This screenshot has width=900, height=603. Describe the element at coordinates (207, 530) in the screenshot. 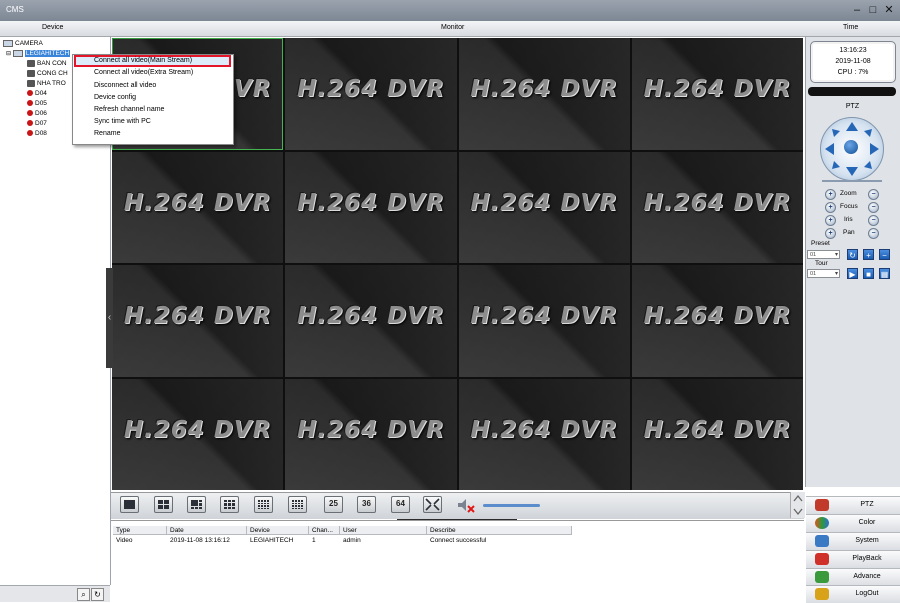

I see `col-date: Date` at that location.